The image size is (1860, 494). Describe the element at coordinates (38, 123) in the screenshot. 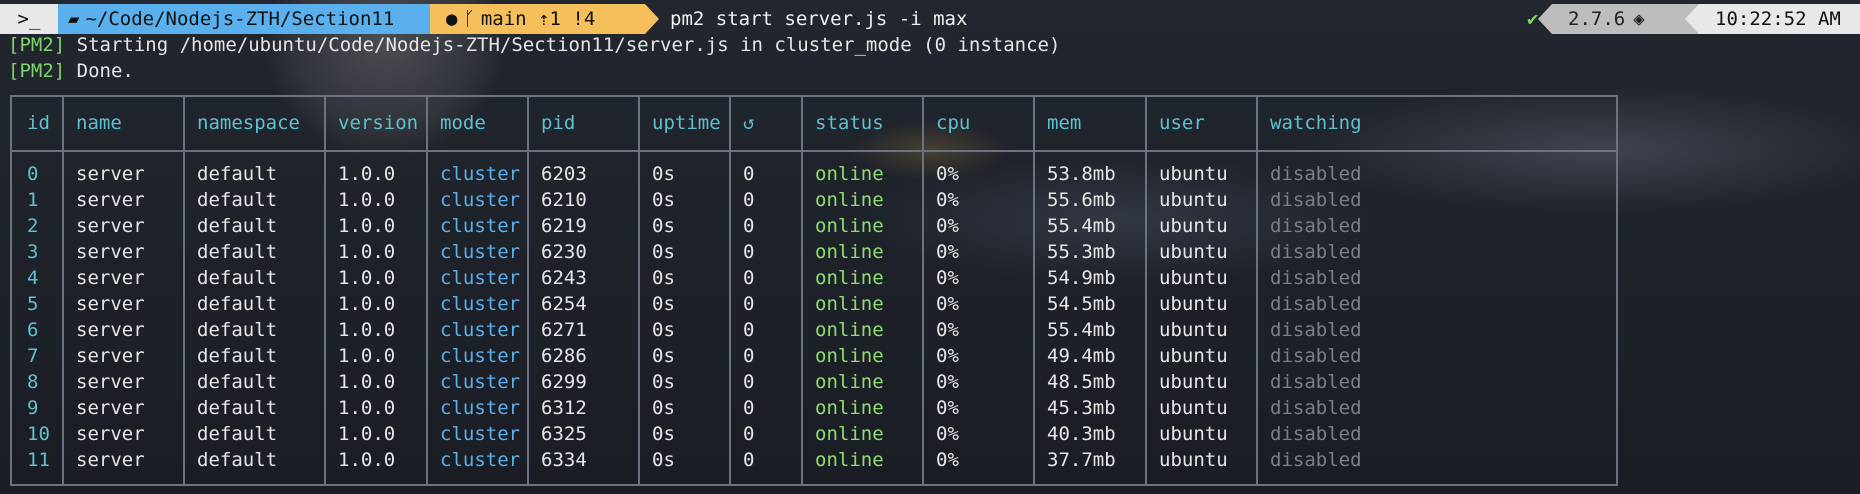

I see `column-header-id: id` at that location.